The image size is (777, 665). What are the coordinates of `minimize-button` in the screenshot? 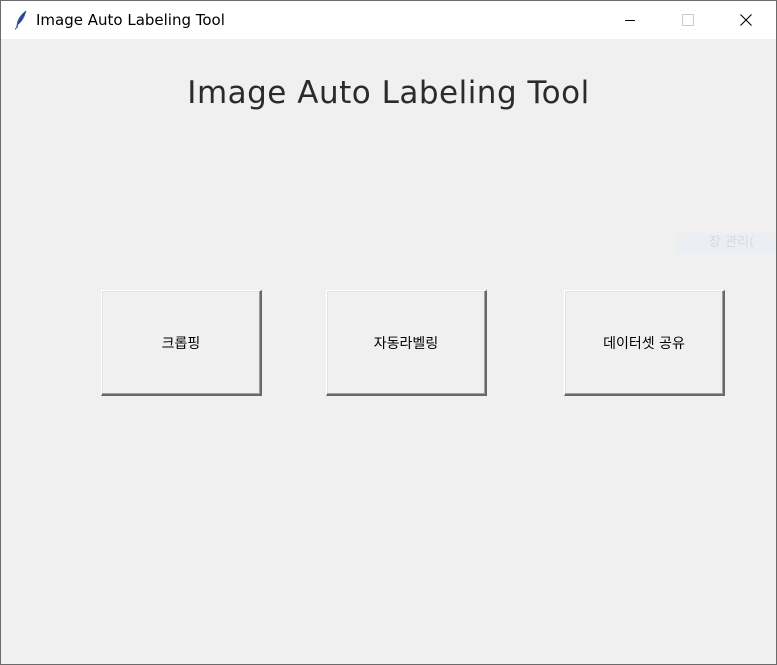 It's located at (630, 20).